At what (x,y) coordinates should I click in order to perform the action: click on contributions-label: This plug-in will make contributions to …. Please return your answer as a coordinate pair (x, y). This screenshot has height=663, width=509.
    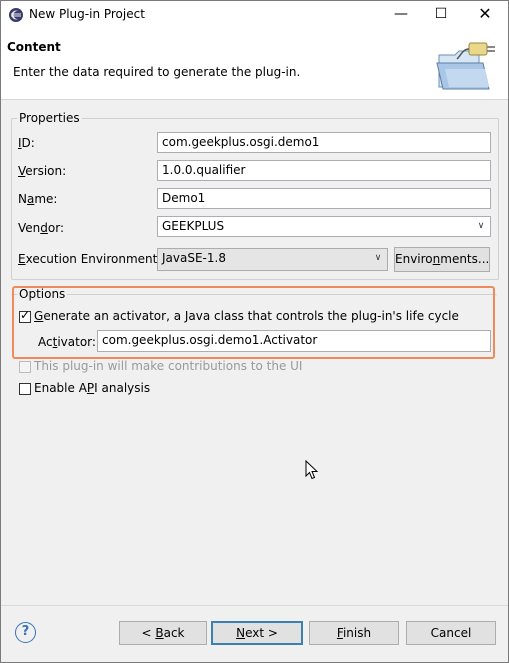
    Looking at the image, I should click on (168, 366).